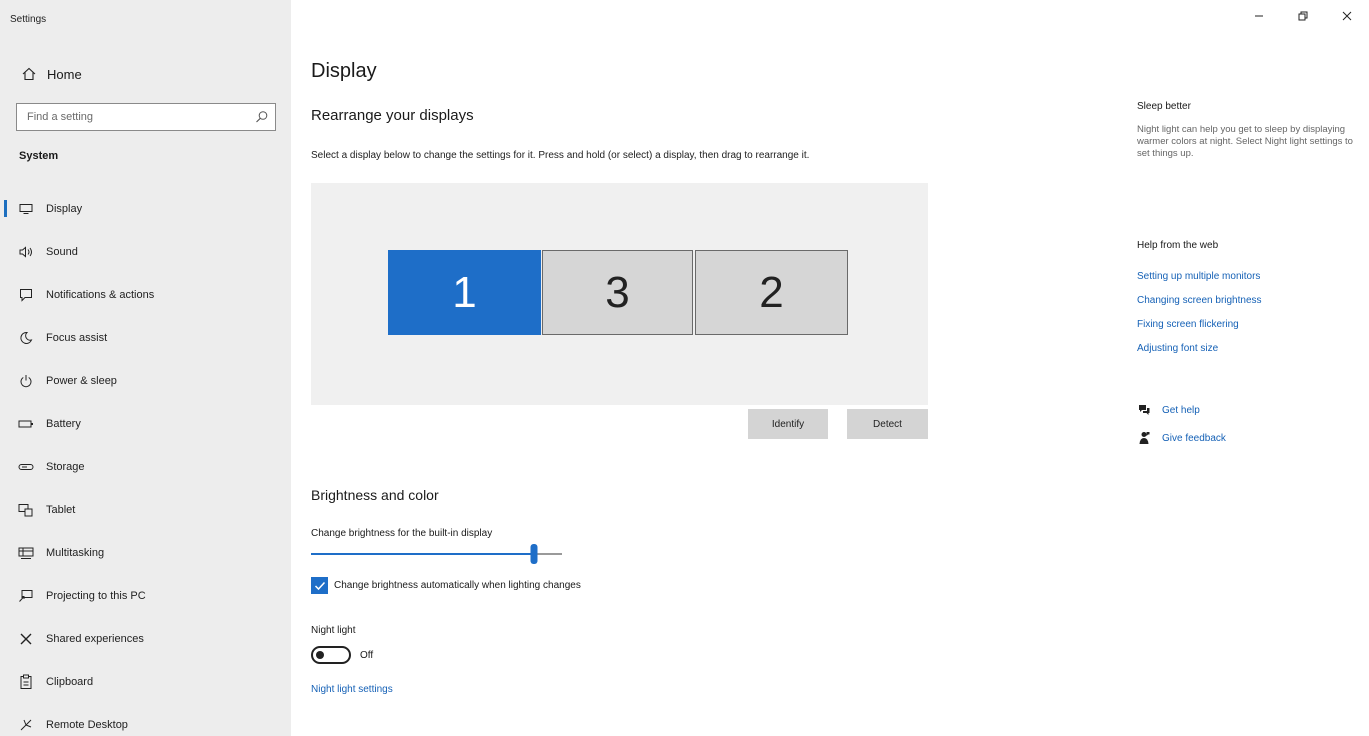 Image resolution: width=1369 pixels, height=736 pixels. Describe the element at coordinates (100, 294) in the screenshot. I see `sidebar-item-label: Notifications & actions` at that location.